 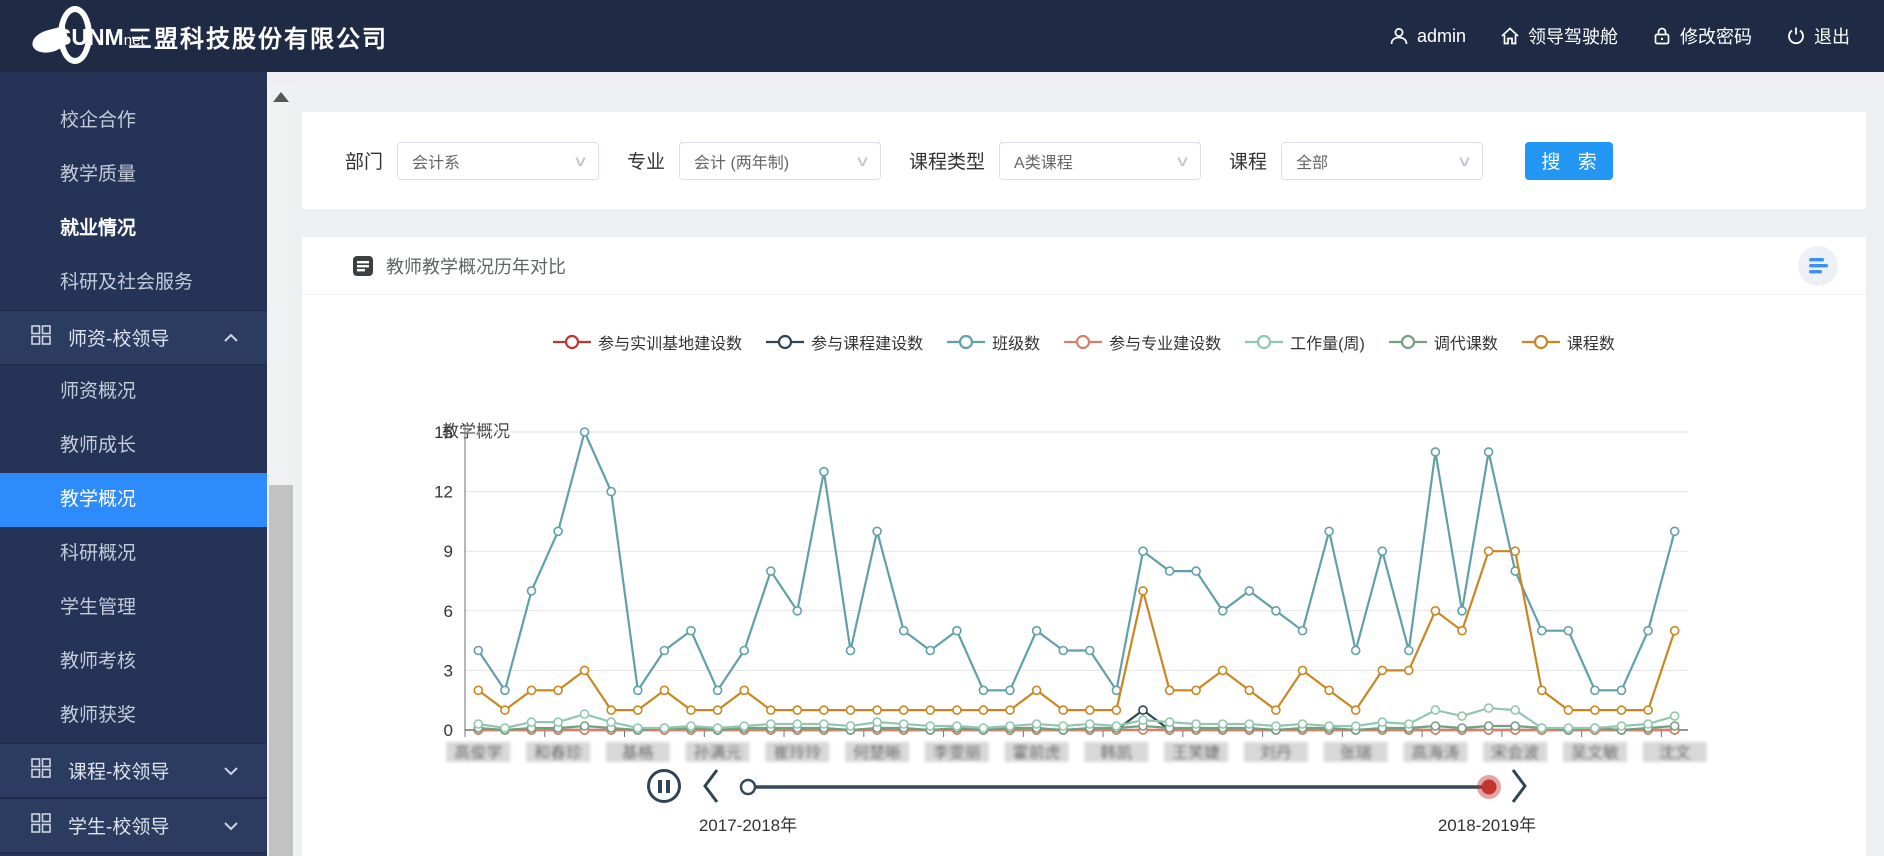 I want to click on nav-action-退出: 退出, so click(x=1818, y=36).